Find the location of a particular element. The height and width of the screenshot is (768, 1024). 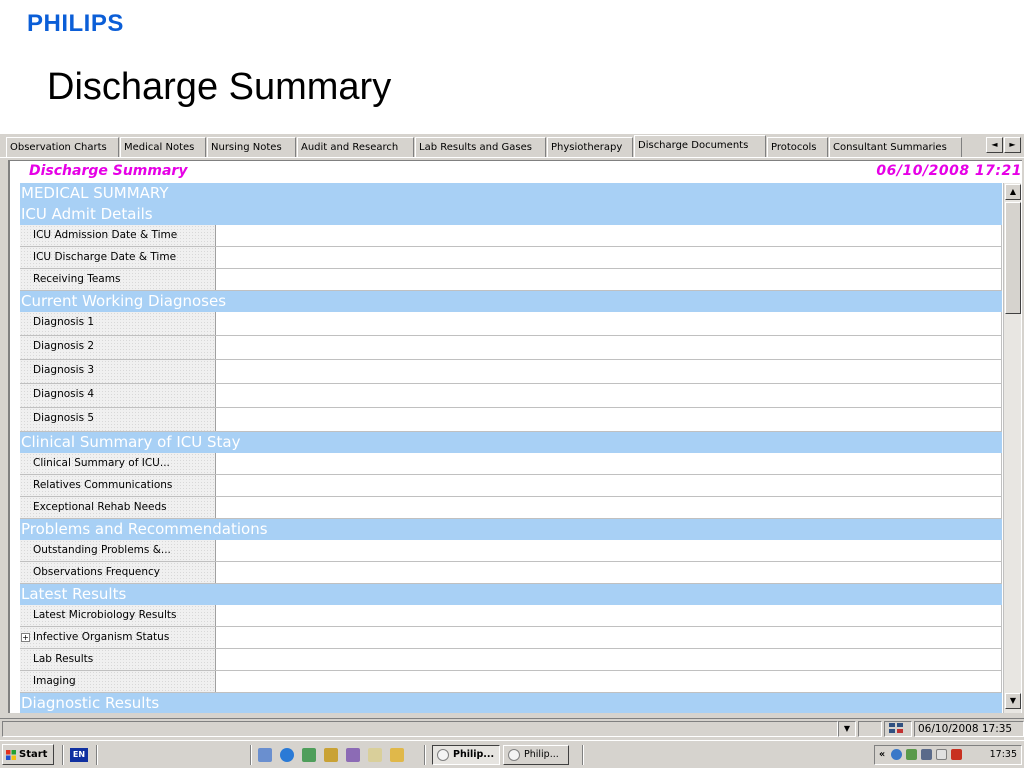

icu-admission-date-input is located at coordinates (609, 235).